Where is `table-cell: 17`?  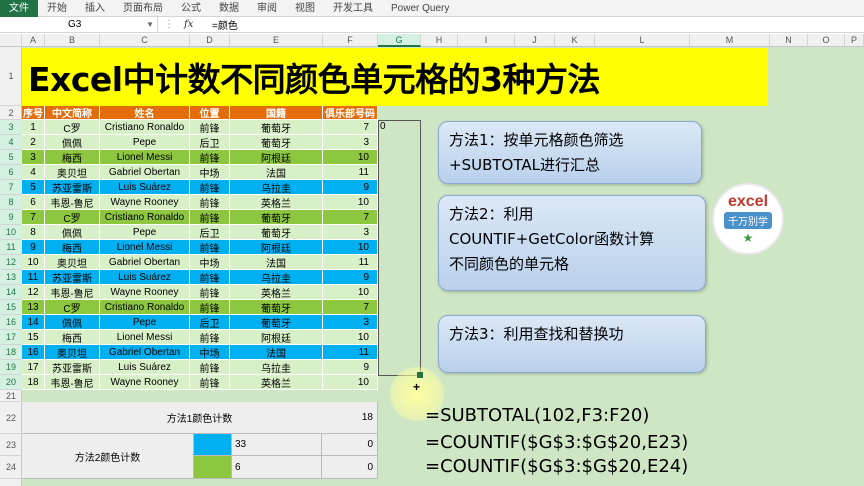
table-cell: 17 is located at coordinates (33, 367).